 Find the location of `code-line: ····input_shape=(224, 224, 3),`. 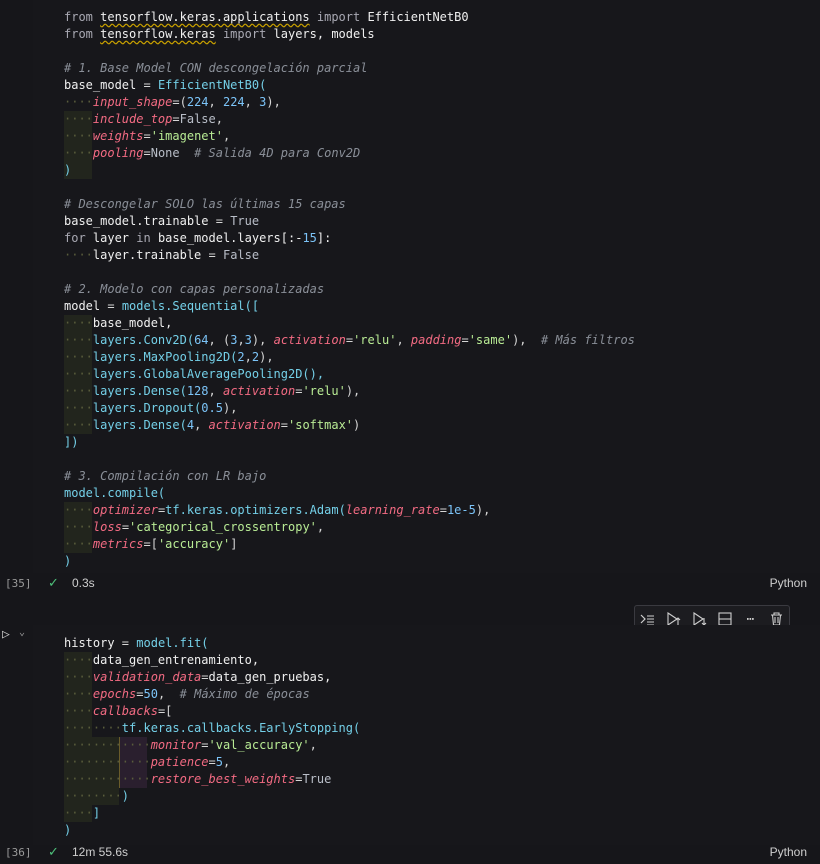

code-line: ····input_shape=(224, 224, 3), is located at coordinates (349, 102).